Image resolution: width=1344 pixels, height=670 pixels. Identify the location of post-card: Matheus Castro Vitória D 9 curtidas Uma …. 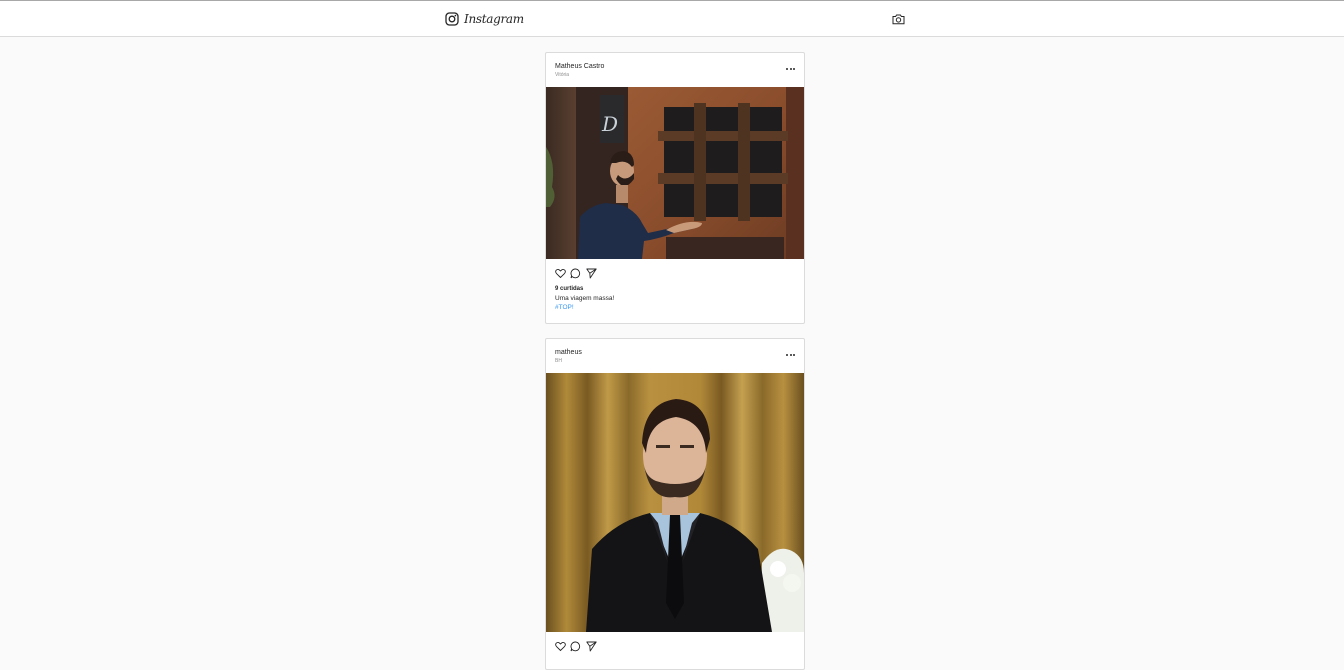
(675, 188).